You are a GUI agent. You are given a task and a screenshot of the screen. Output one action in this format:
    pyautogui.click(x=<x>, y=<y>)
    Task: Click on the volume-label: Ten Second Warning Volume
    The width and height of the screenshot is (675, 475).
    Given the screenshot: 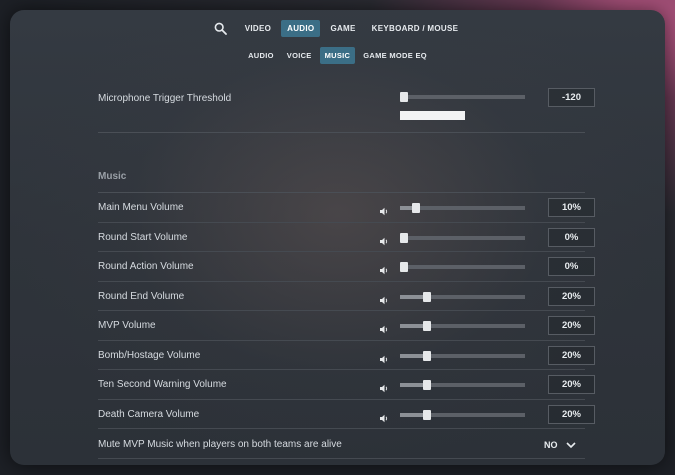 What is the action you would take?
    pyautogui.click(x=162, y=384)
    